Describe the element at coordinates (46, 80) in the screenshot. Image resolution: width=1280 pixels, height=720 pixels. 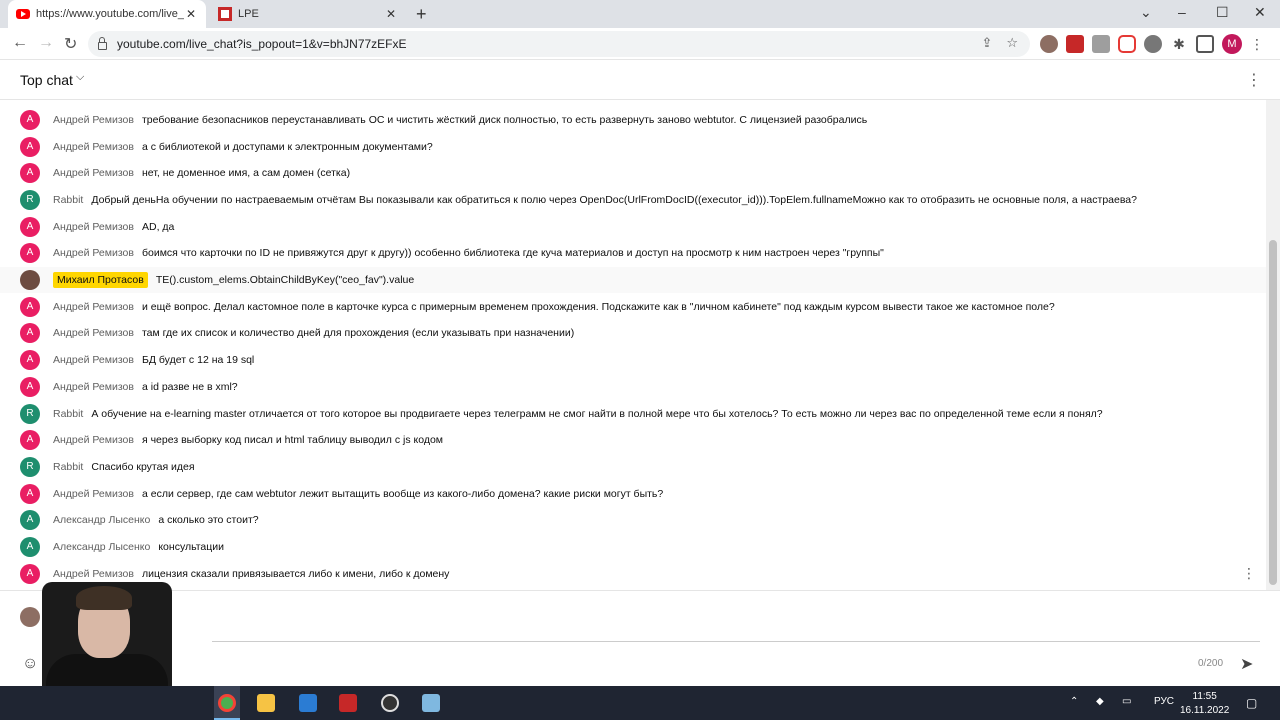
I see `top-chat-dropdown: Top chat` at that location.